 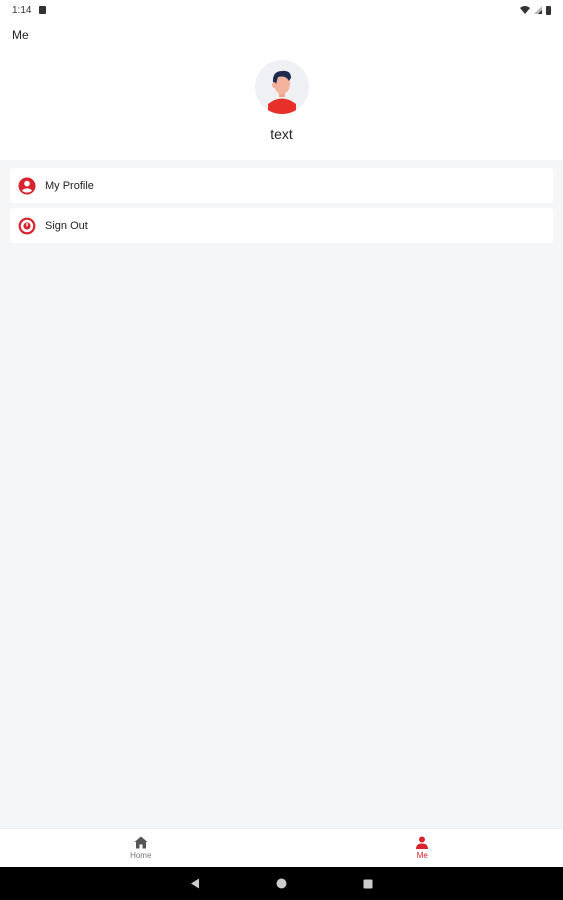 What do you see at coordinates (368, 884) in the screenshot?
I see `recents-icon` at bounding box center [368, 884].